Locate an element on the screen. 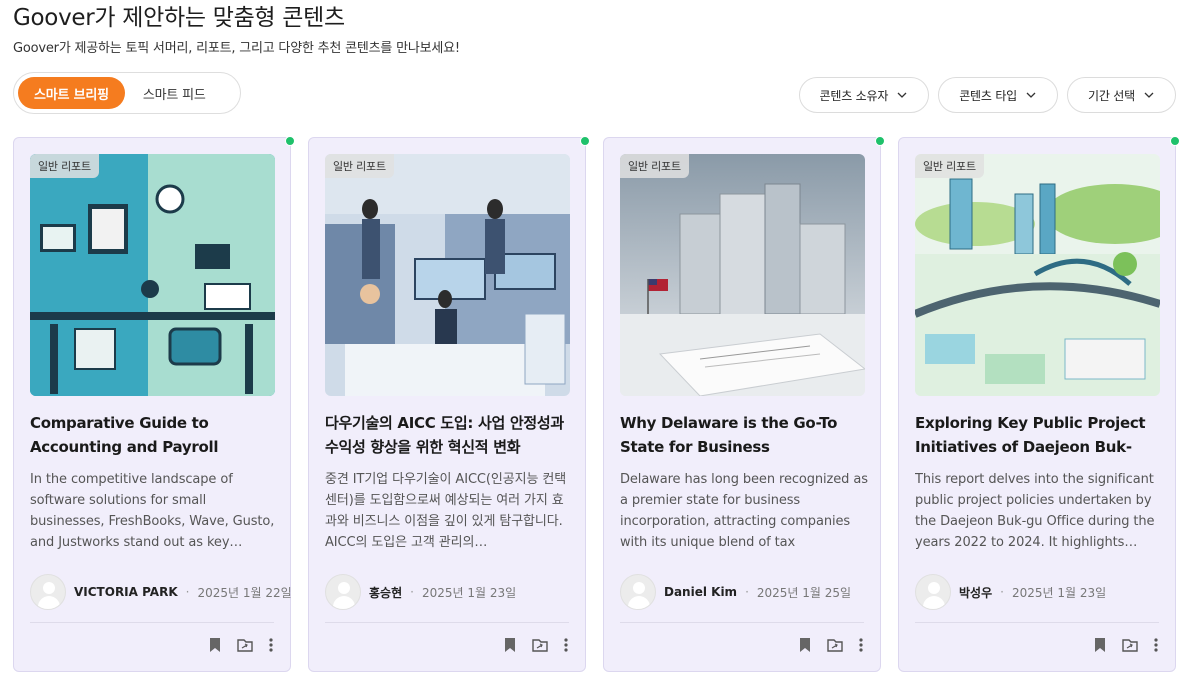 This screenshot has height=683, width=1186. filter-label: 기간 선택 is located at coordinates (1111, 95).